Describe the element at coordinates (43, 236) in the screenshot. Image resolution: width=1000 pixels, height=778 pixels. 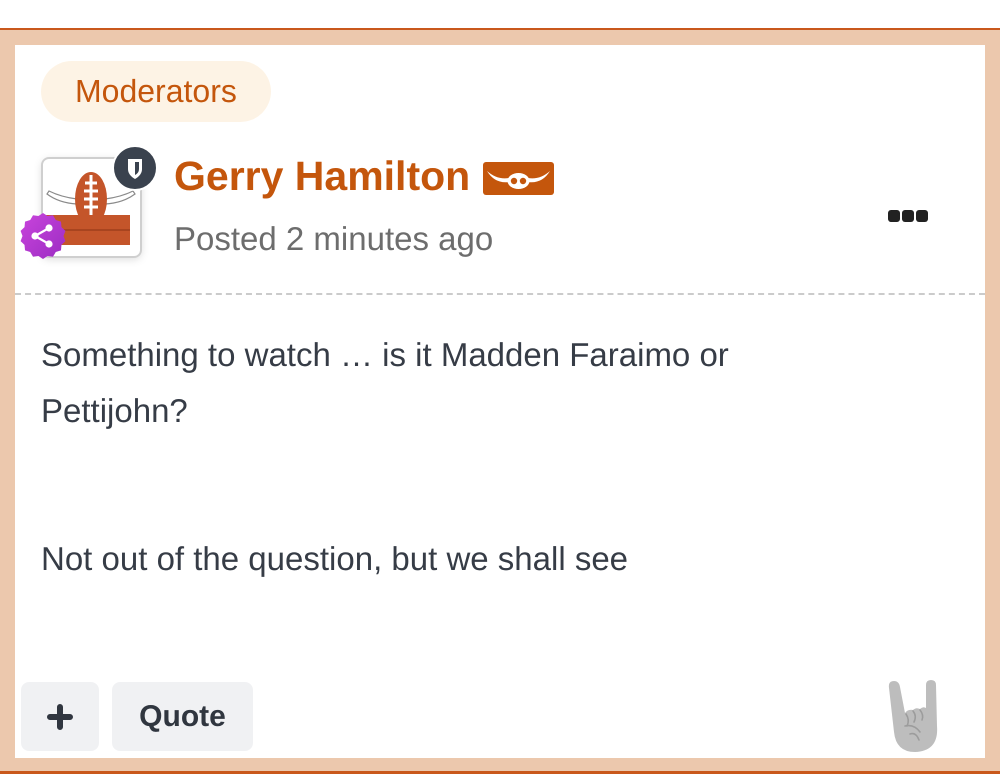
I see `share-icon` at that location.